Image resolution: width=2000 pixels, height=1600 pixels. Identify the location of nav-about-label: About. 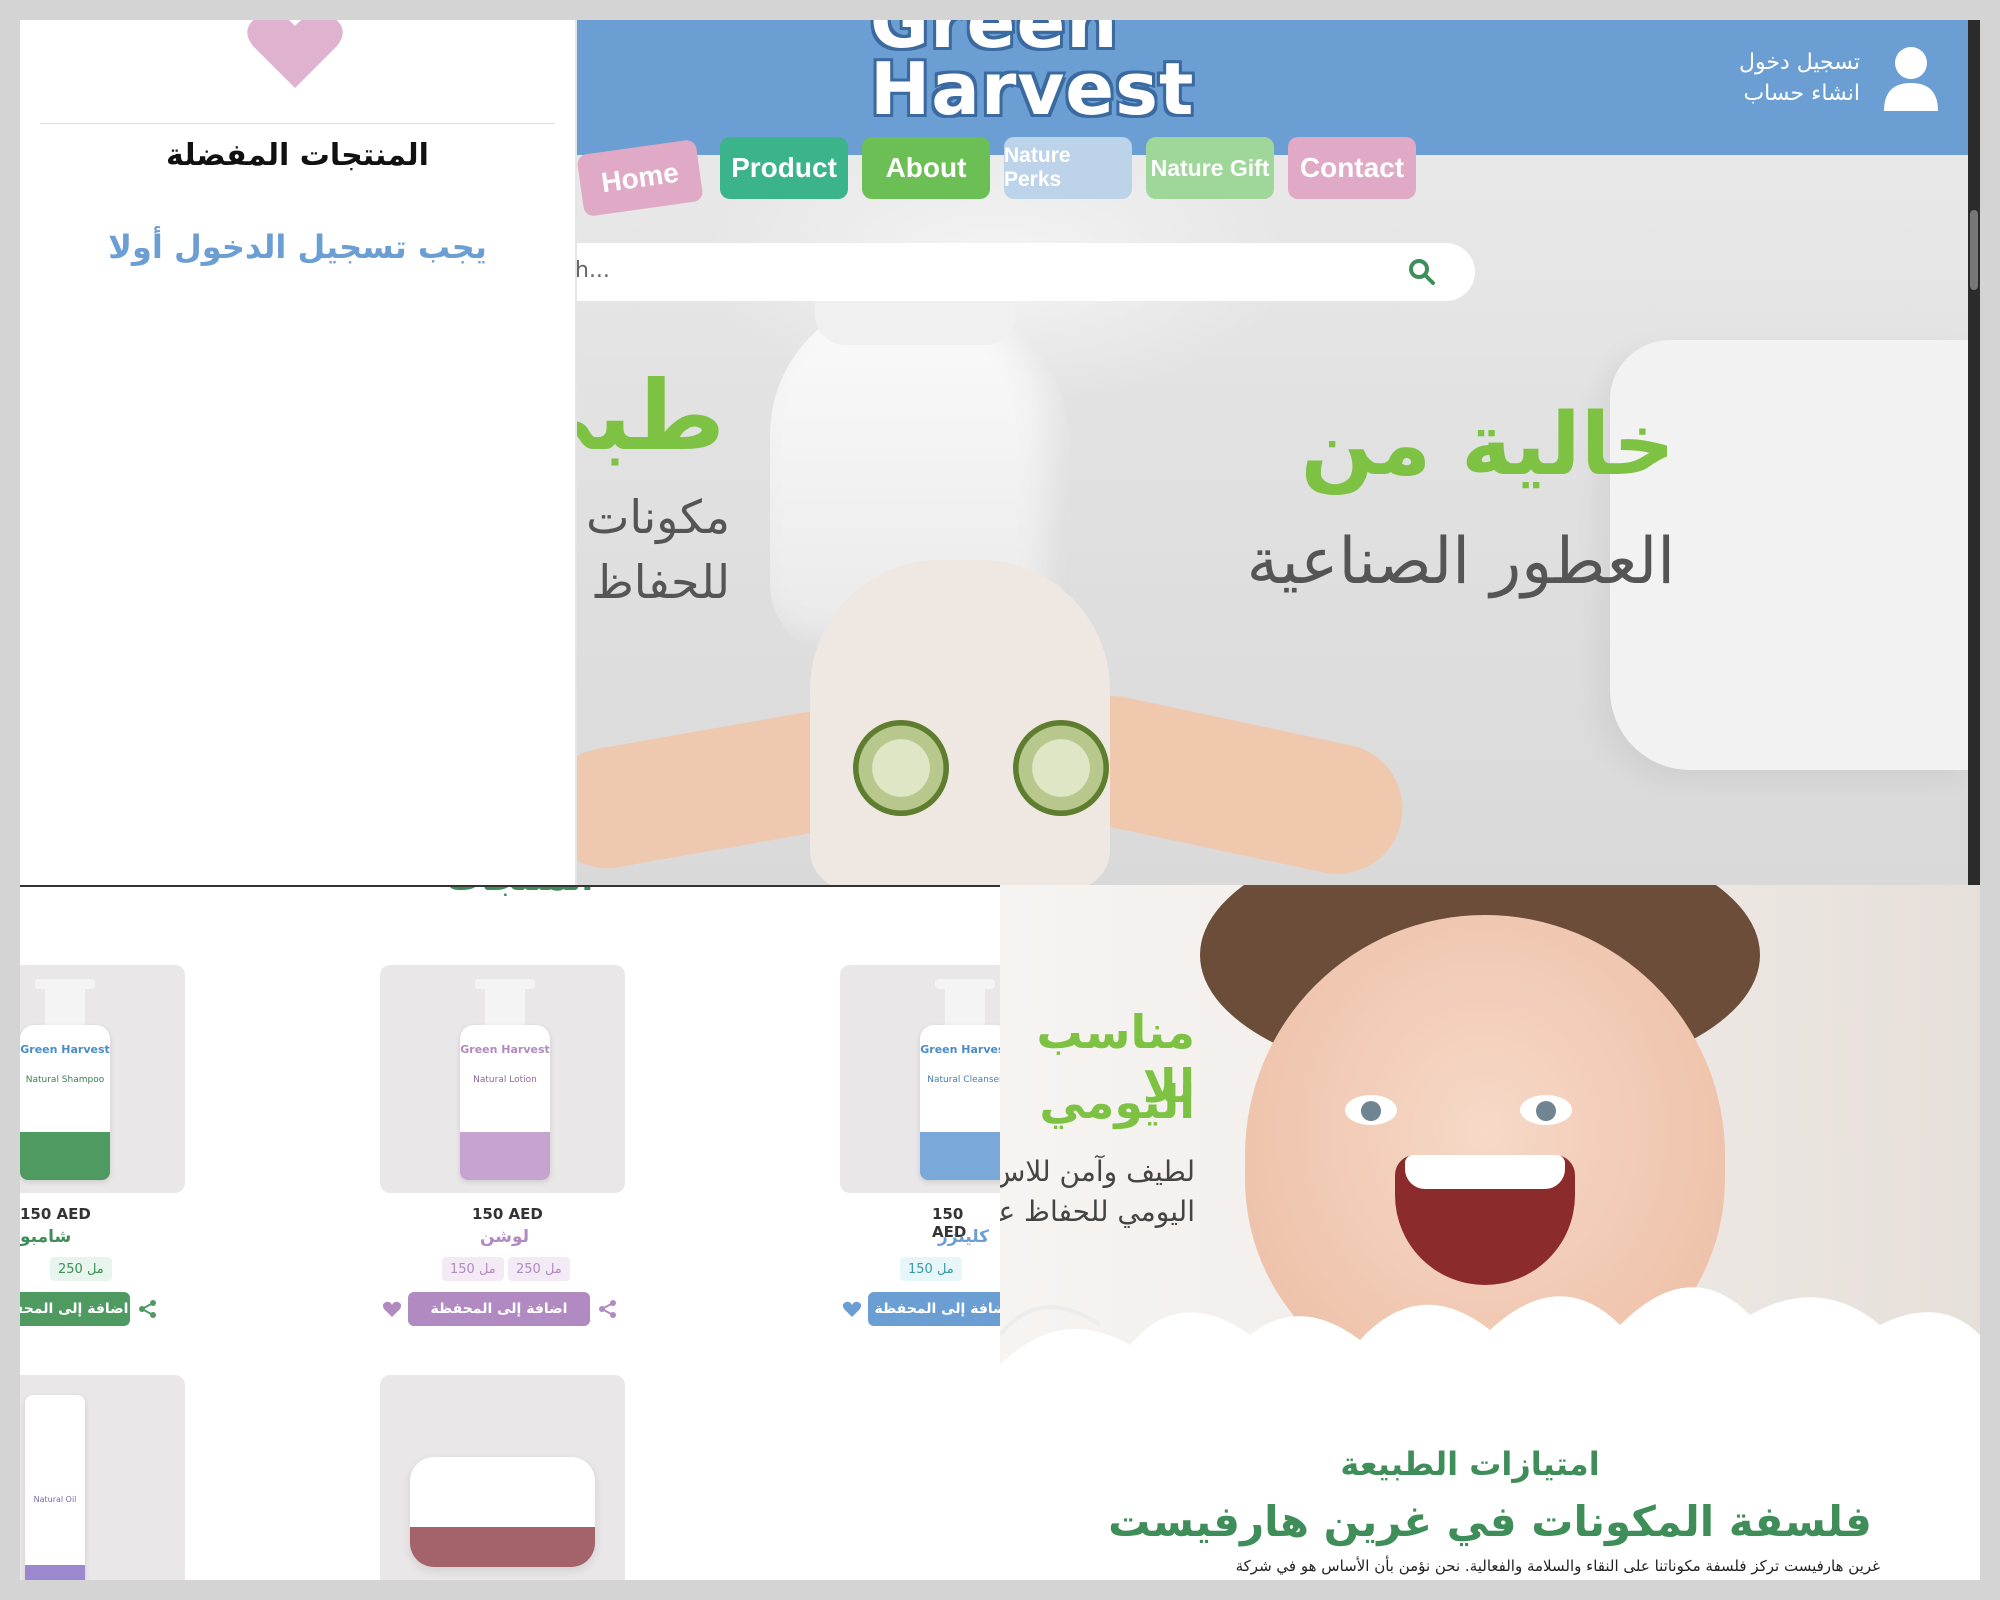
(926, 167).